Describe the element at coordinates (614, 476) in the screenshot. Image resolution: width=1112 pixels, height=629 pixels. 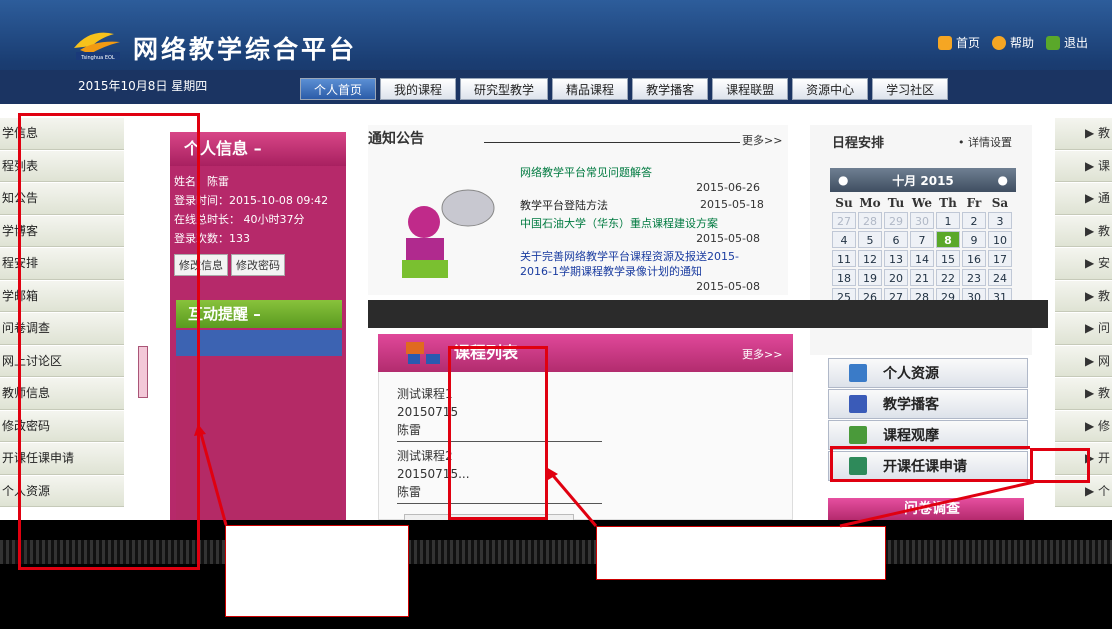
I see `annotation-arrows` at that location.